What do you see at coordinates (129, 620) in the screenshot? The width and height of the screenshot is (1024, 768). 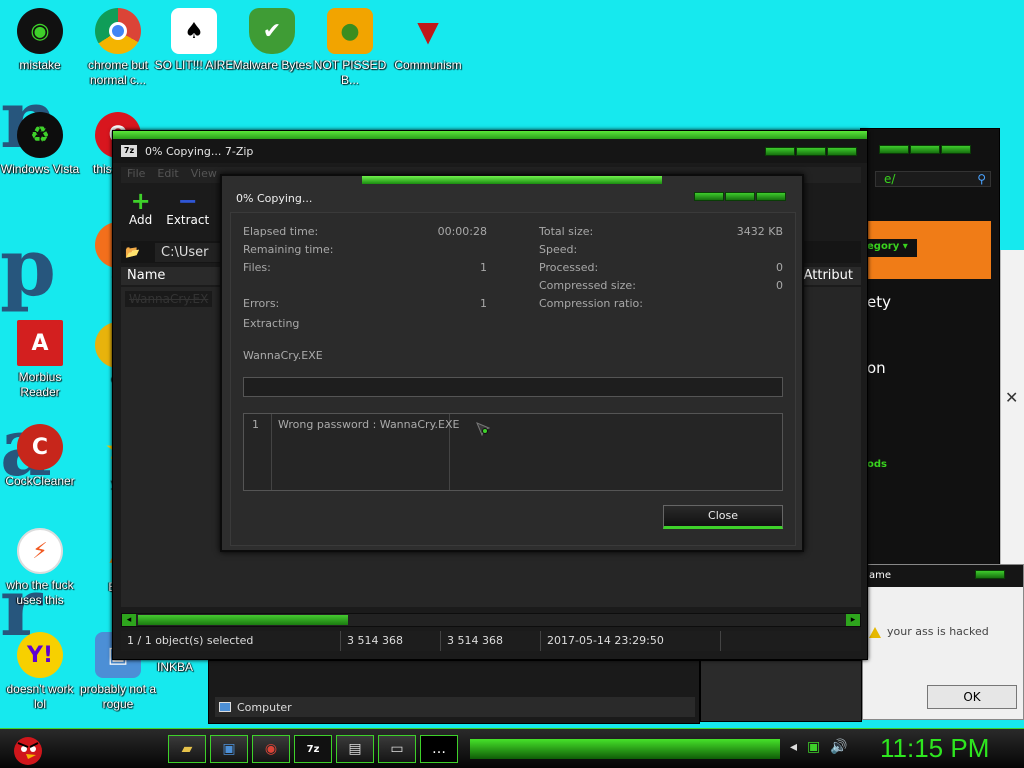 I see `scroll-left-arrow: ◂` at bounding box center [129, 620].